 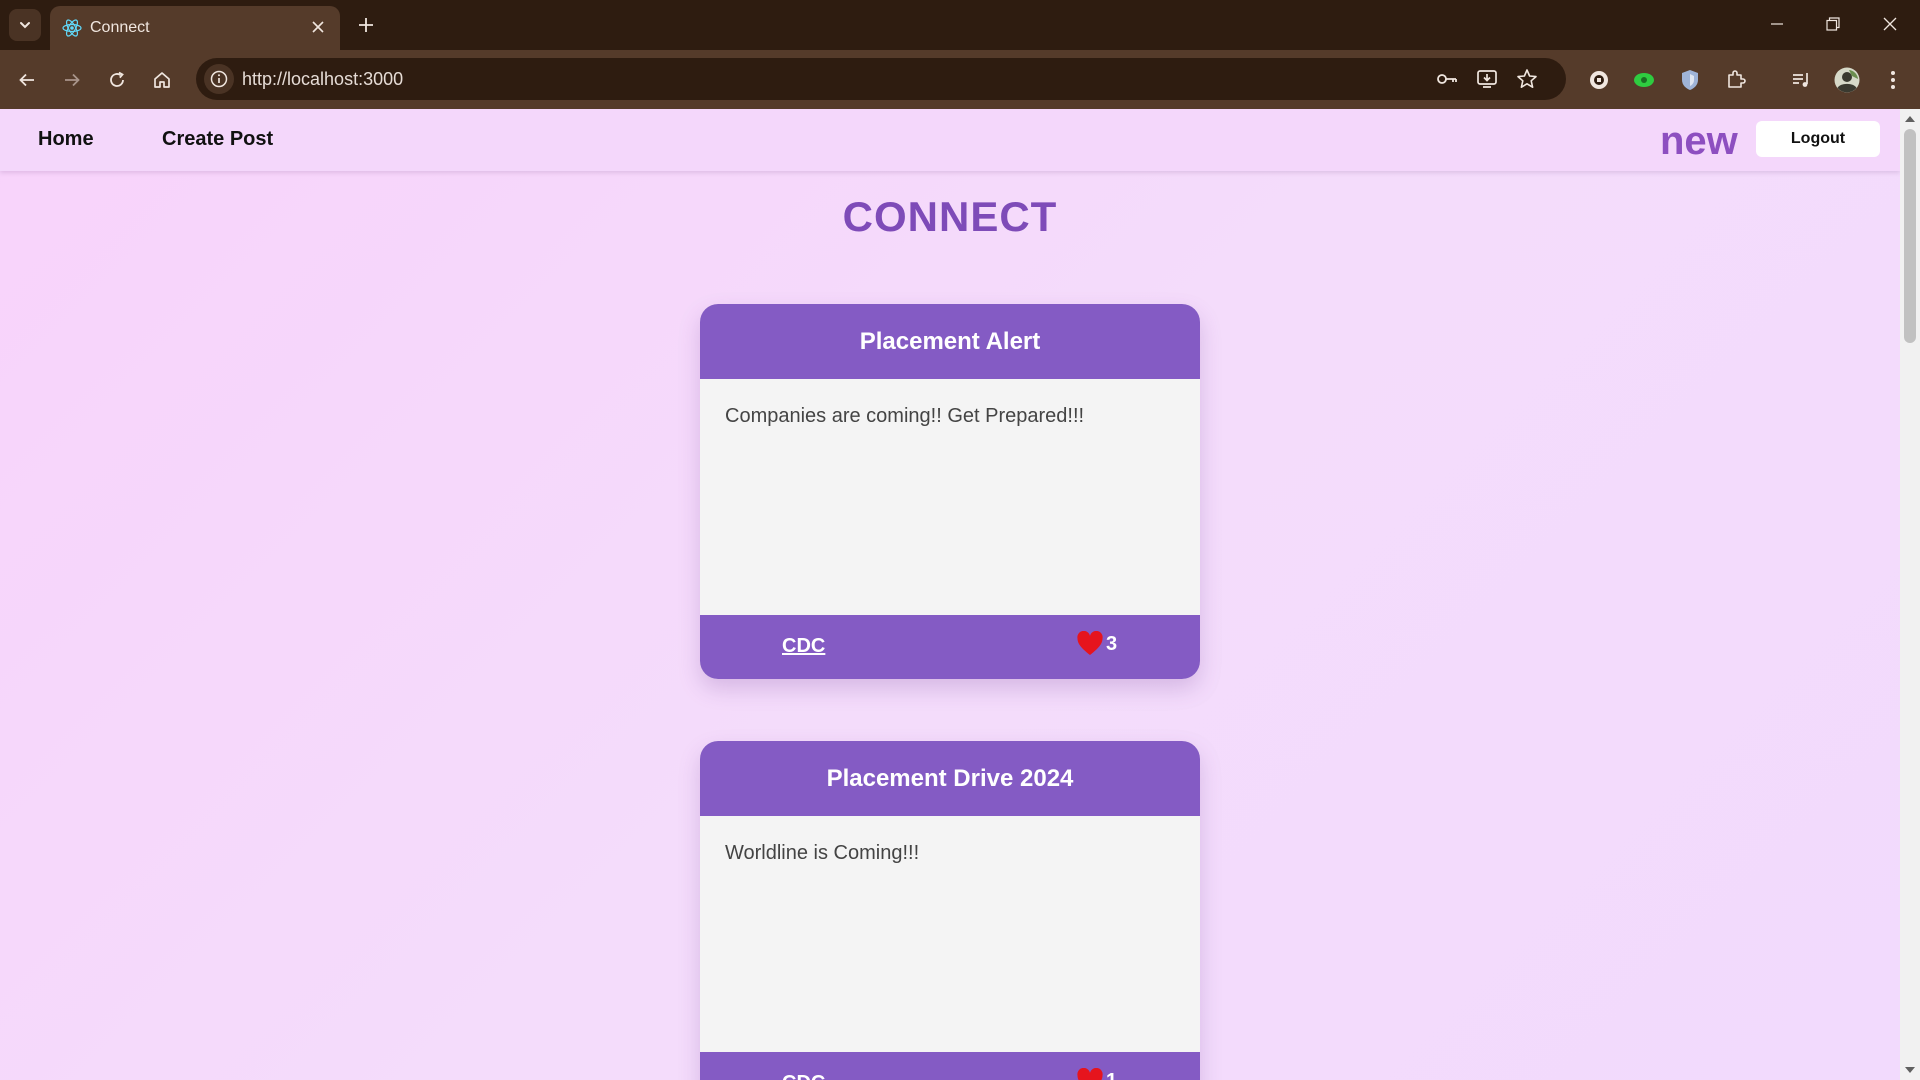 What do you see at coordinates (950, 934) in the screenshot?
I see `post-card-body: Worldline is Coming!!!` at bounding box center [950, 934].